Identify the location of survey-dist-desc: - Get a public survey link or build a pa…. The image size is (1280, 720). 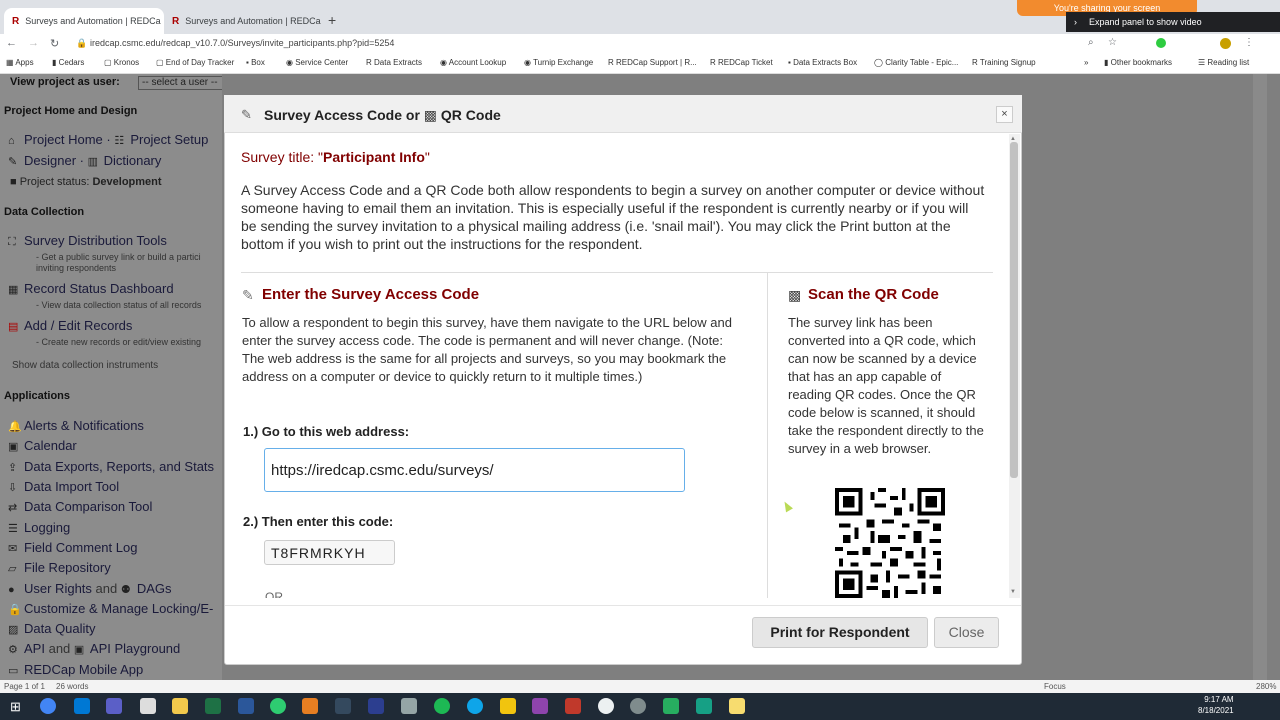
(118, 257).